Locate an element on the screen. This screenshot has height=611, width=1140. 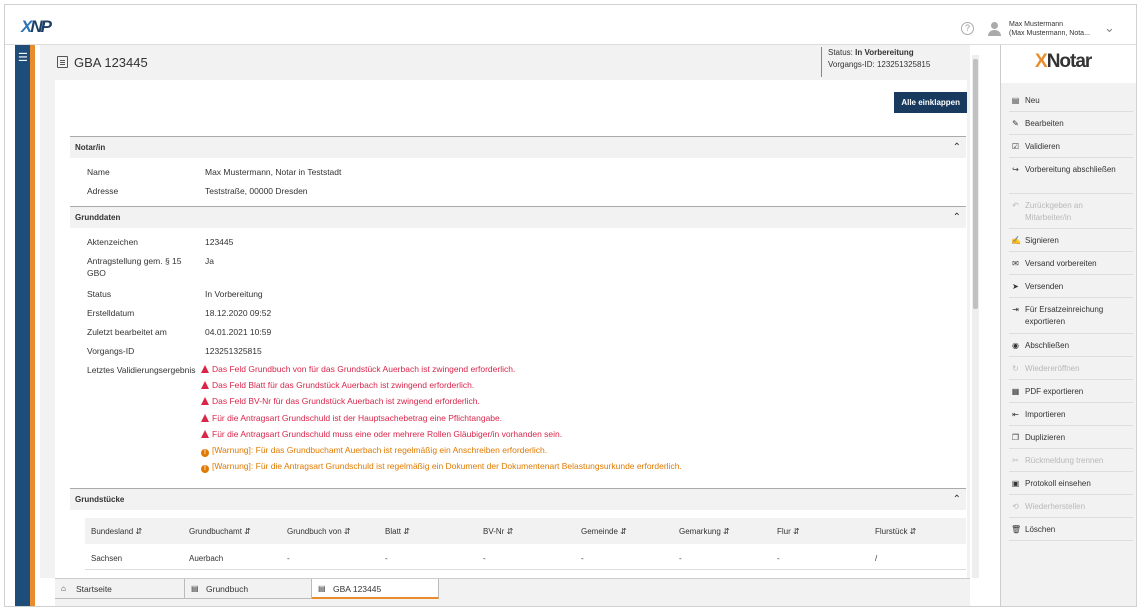
action-label: Versand vorbereiten is located at coordinates (1061, 263).